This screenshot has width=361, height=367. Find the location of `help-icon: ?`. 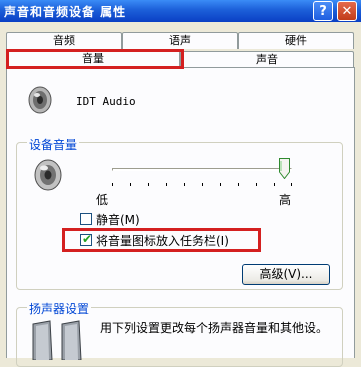

help-icon: ? is located at coordinates (323, 11).